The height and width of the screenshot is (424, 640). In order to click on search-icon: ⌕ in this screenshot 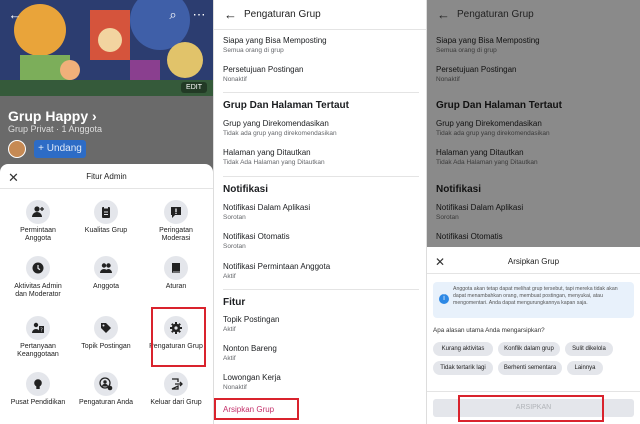, I will do `click(173, 15)`.